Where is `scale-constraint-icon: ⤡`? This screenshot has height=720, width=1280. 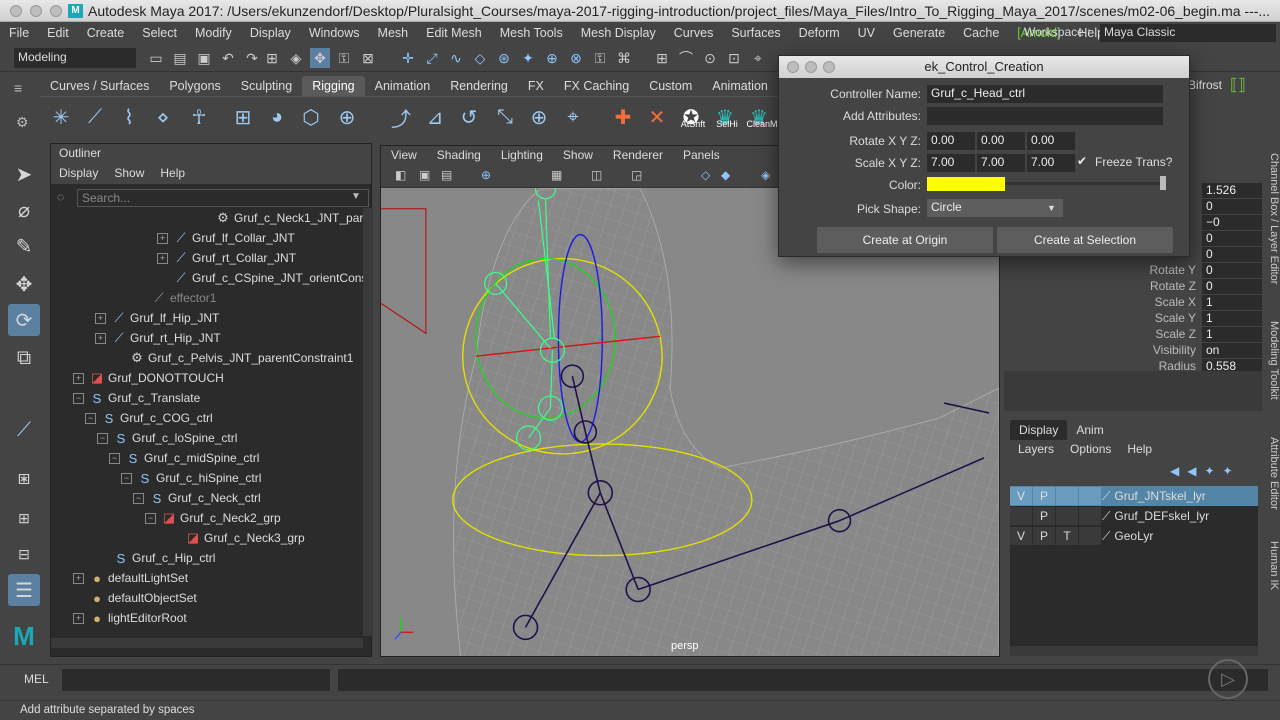
scale-constraint-icon: ⤡ is located at coordinates (505, 117).